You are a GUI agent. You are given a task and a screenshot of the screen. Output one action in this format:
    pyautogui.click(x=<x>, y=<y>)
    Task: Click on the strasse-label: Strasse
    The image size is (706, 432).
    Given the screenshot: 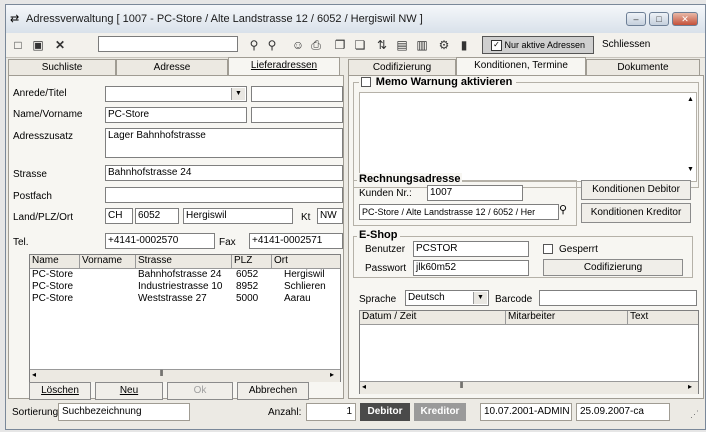 What is the action you would take?
    pyautogui.click(x=30, y=174)
    